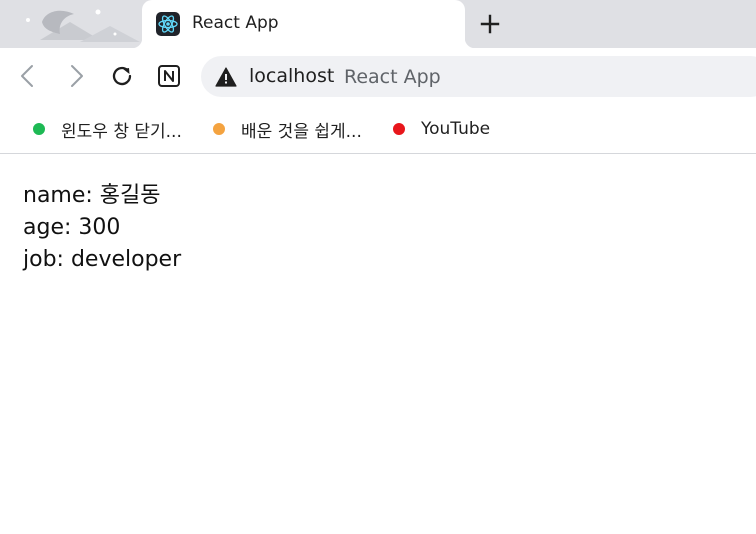  Describe the element at coordinates (226, 77) in the screenshot. I see `warning-triangle-icon` at that location.